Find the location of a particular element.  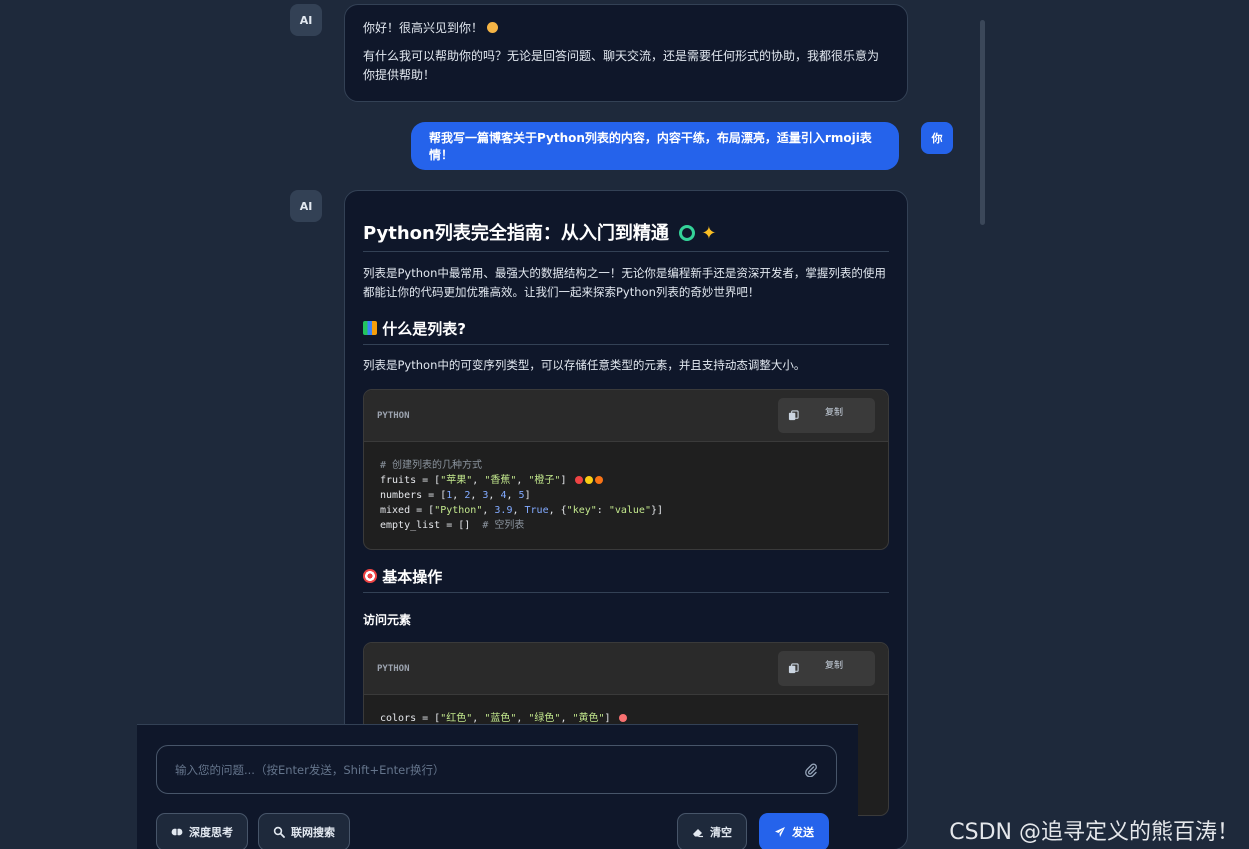

send-button: 发送 is located at coordinates (794, 831).